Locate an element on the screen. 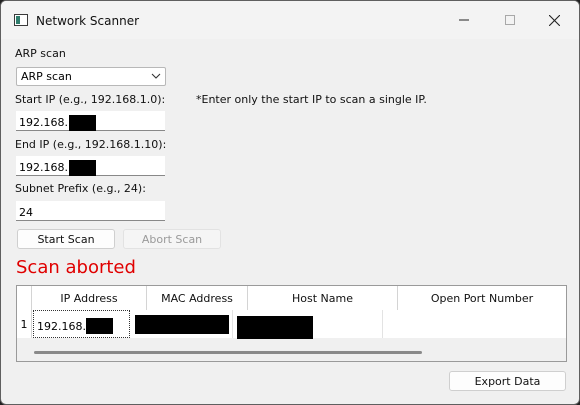 This screenshot has height=405, width=580. scan-type-label: ARP scan is located at coordinates (40, 53).